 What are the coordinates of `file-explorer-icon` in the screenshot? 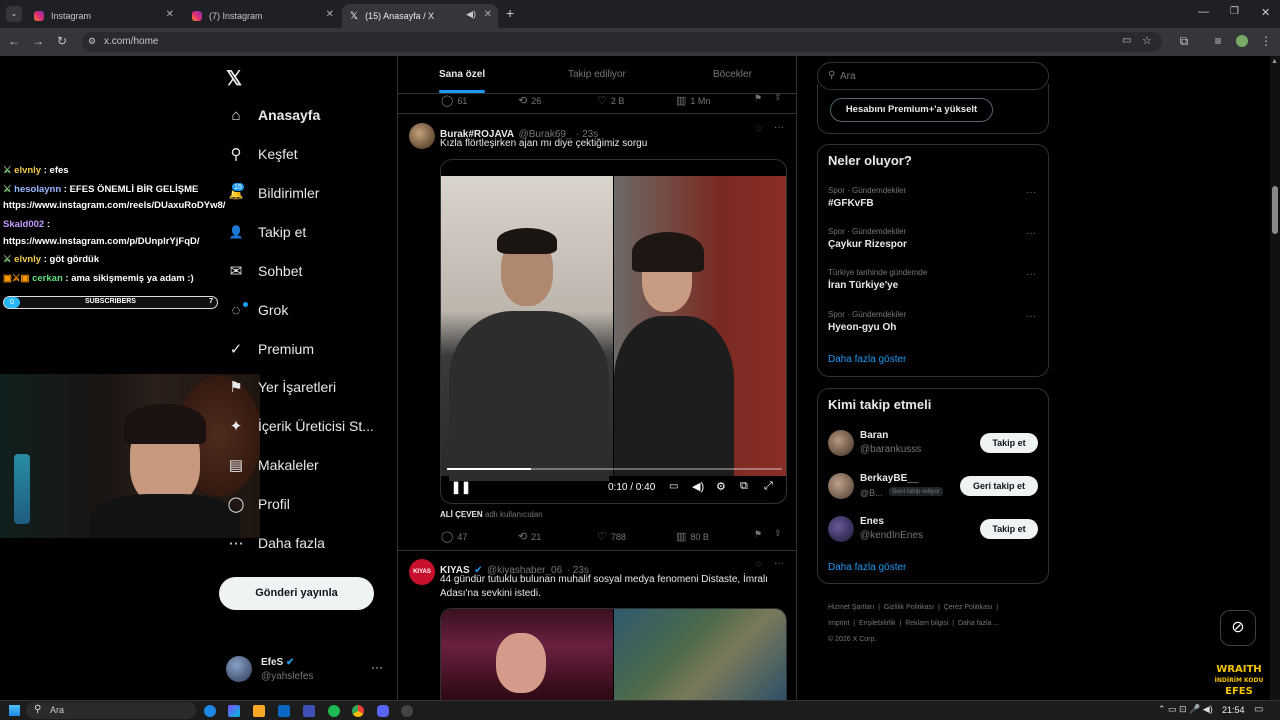 It's located at (259, 711).